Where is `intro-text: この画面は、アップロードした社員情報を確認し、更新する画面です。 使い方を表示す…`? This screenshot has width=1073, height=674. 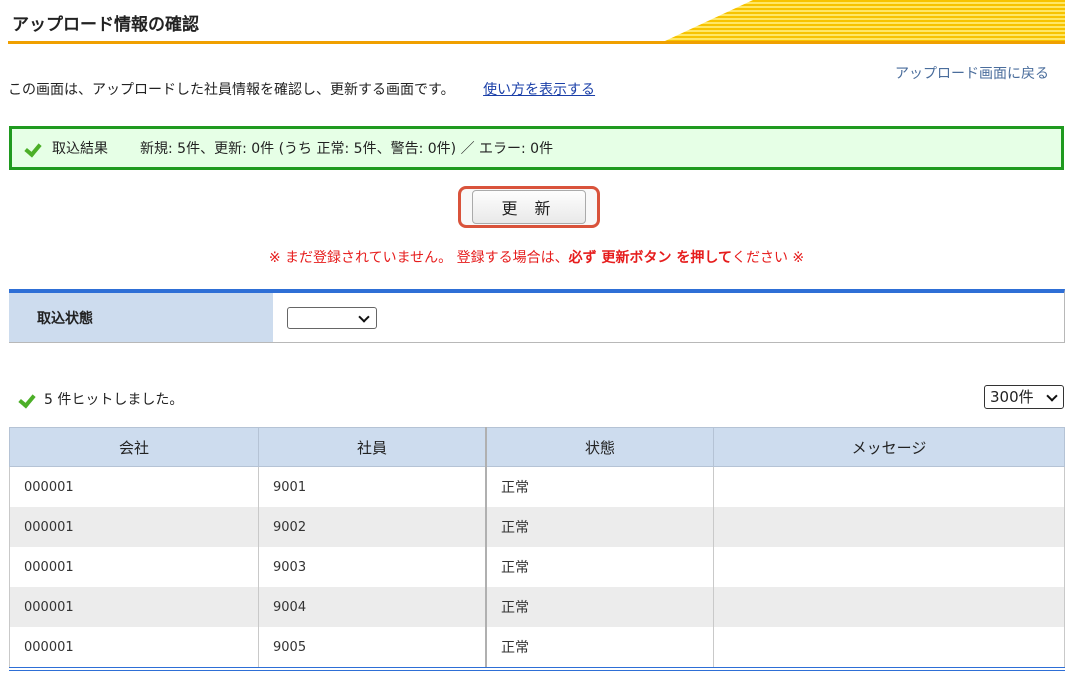
intro-text: この画面は、アップロードした社員情報を確認し、更新する画面です。 使い方を表示す… is located at coordinates (301, 89).